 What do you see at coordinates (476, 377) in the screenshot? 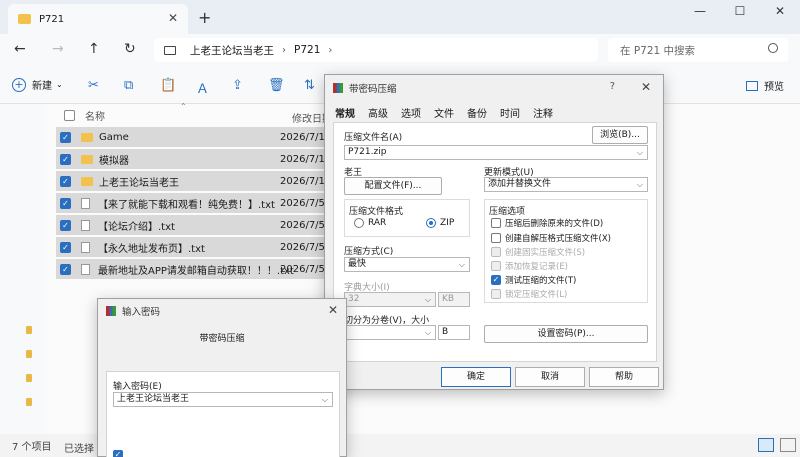
I see `ok-button: 确定` at bounding box center [476, 377].